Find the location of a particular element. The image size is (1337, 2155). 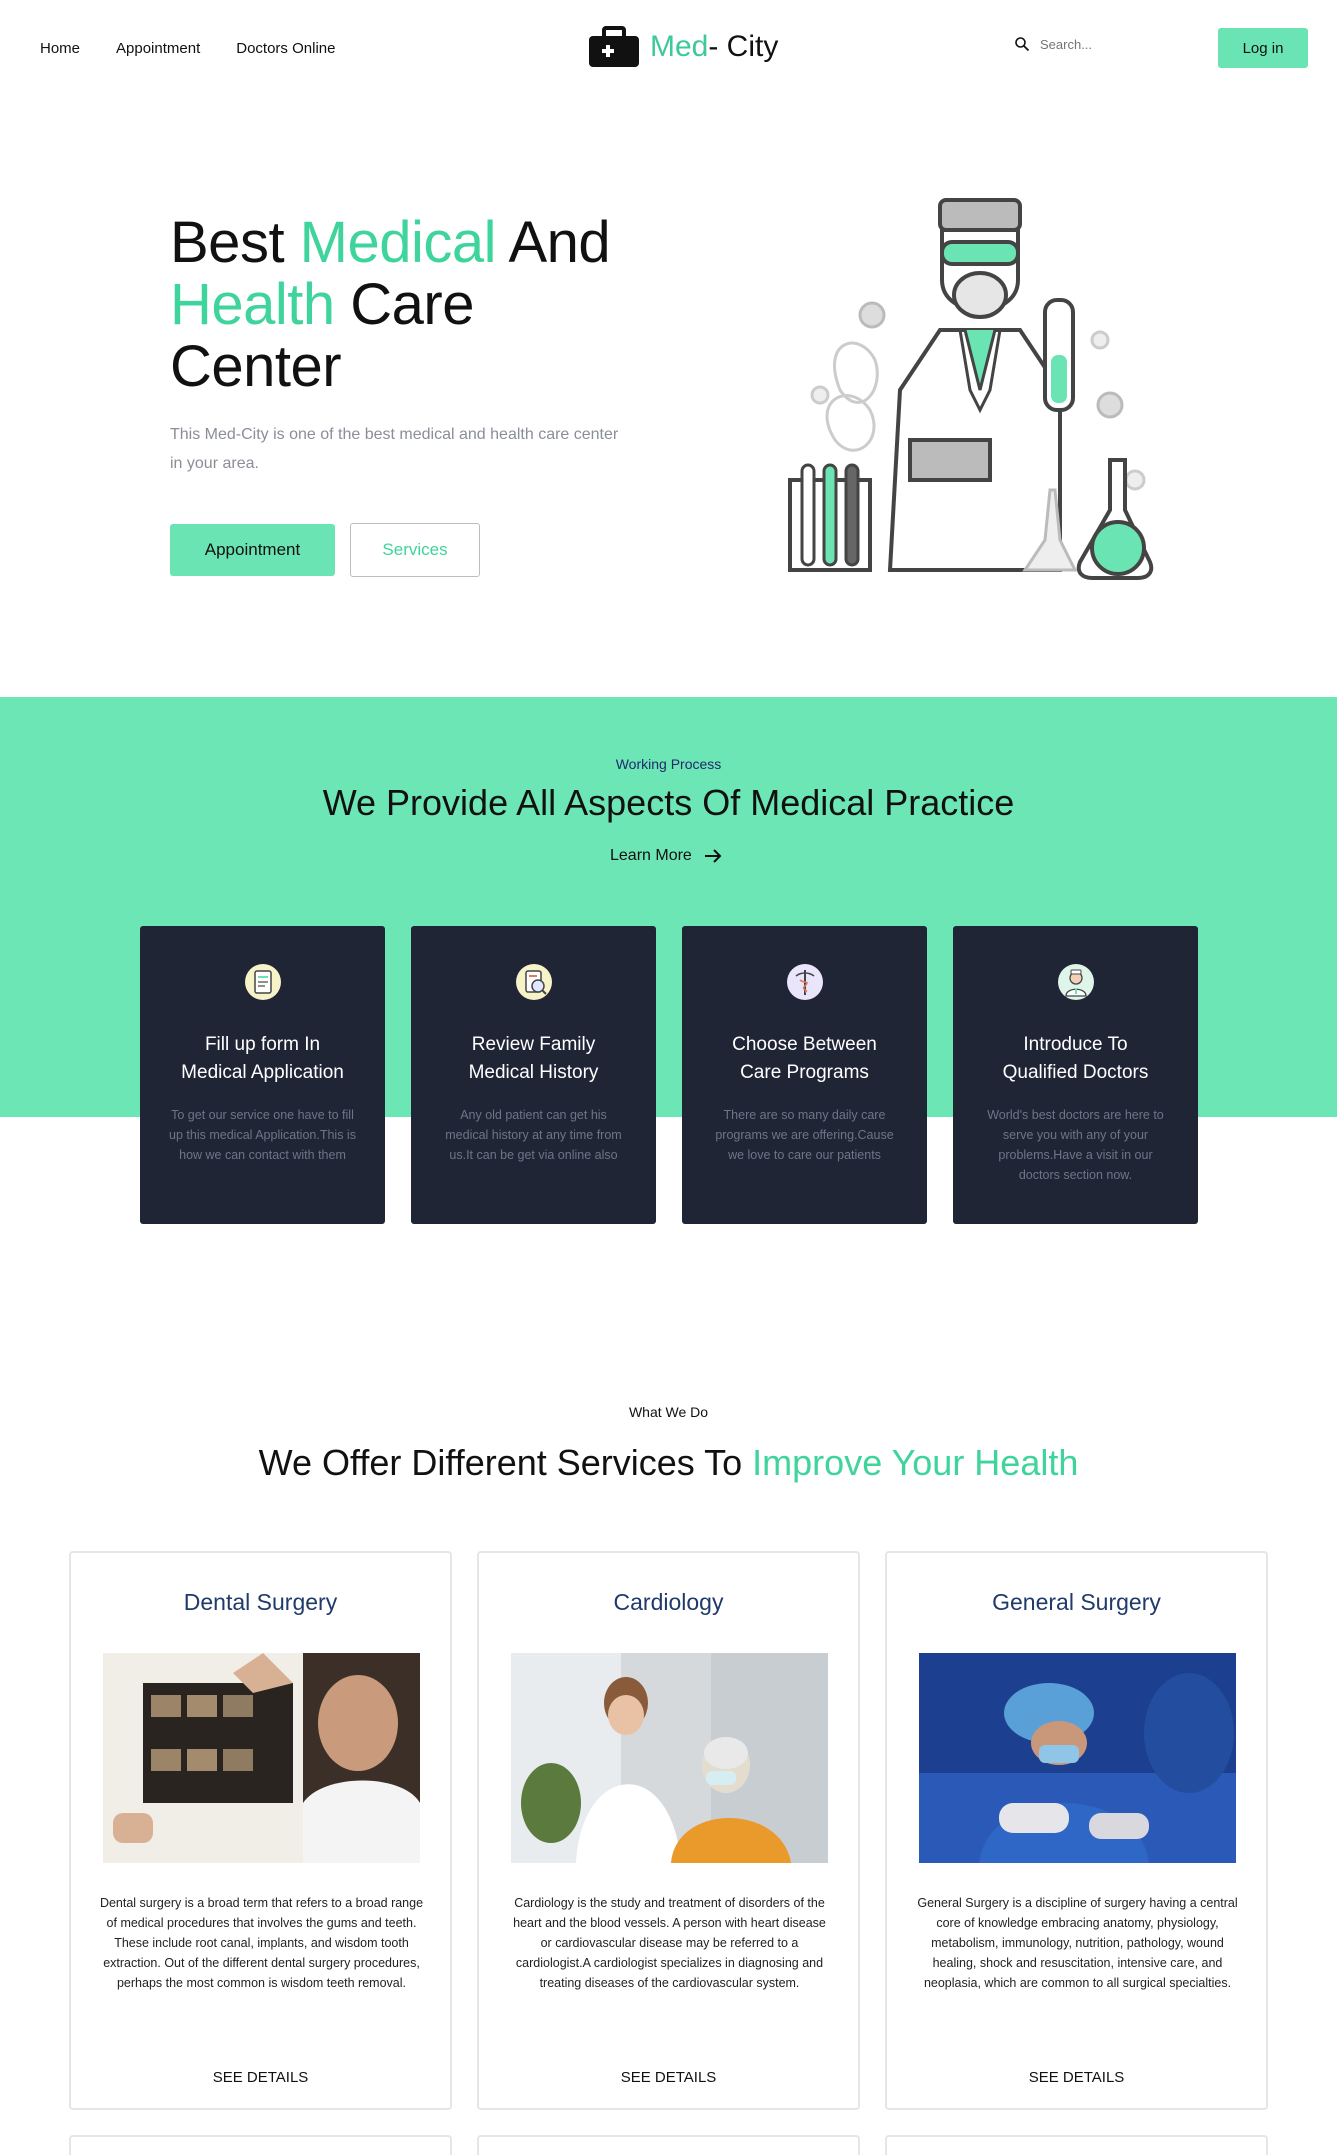

brand-logo: Med- City is located at coordinates (683, 47).